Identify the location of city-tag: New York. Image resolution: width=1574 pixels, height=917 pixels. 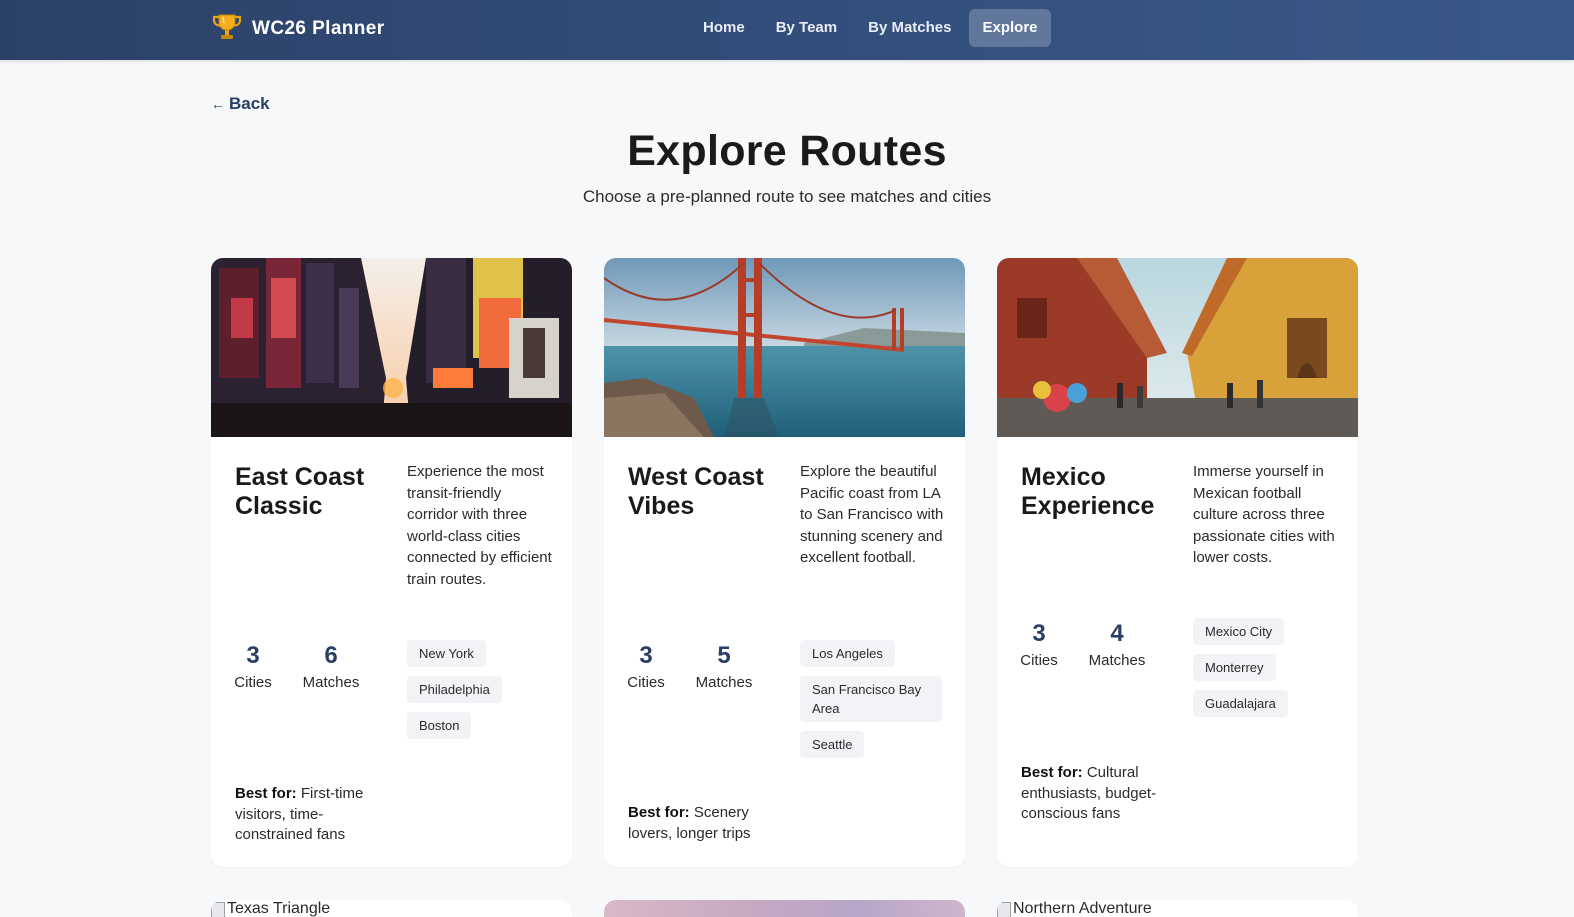
(446, 653).